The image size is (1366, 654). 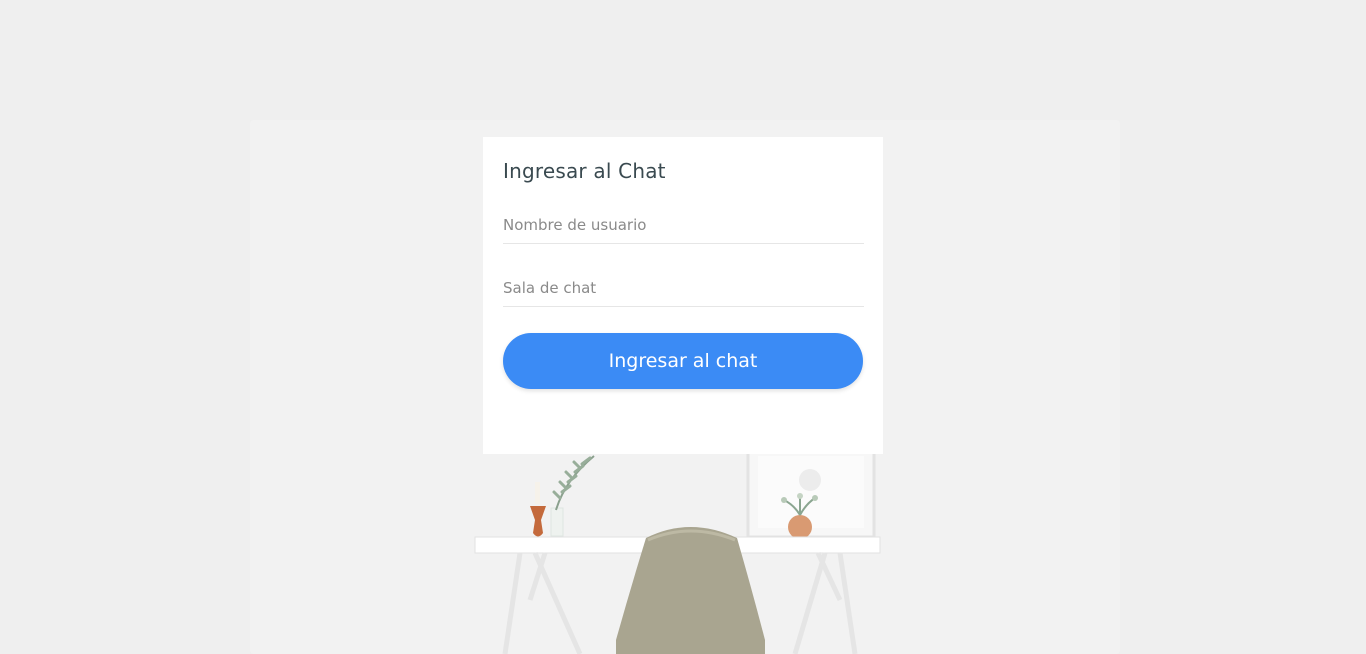 I want to click on join-chat-button: Ingresar al chat, so click(x=683, y=361).